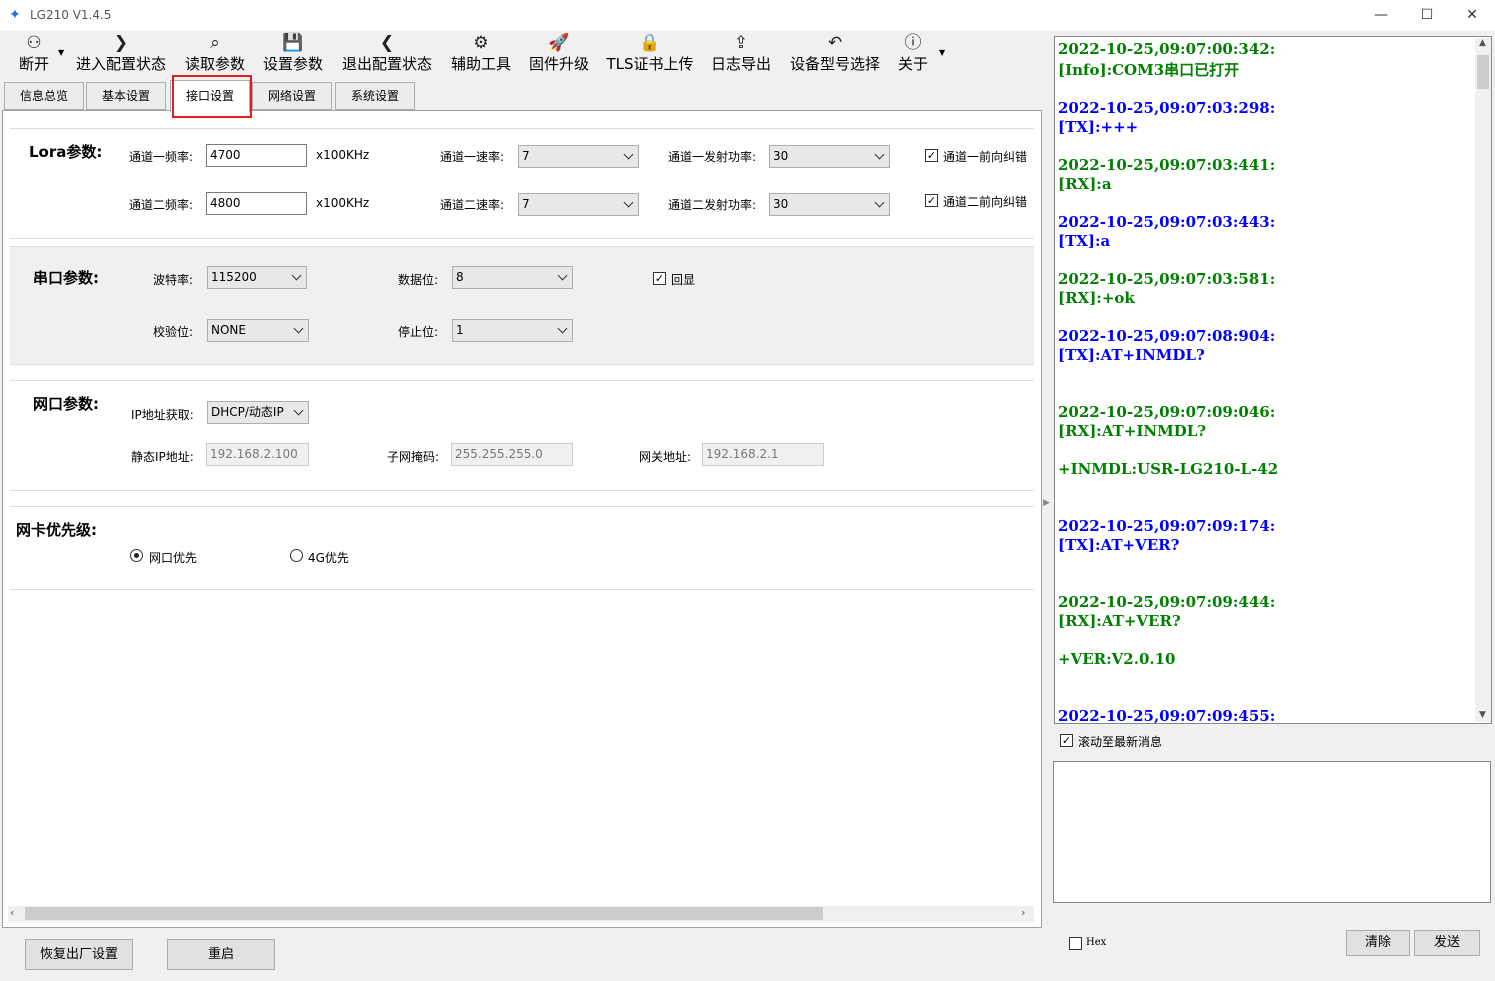  What do you see at coordinates (121, 43) in the screenshot?
I see `chevron-right-icon: ❯` at bounding box center [121, 43].